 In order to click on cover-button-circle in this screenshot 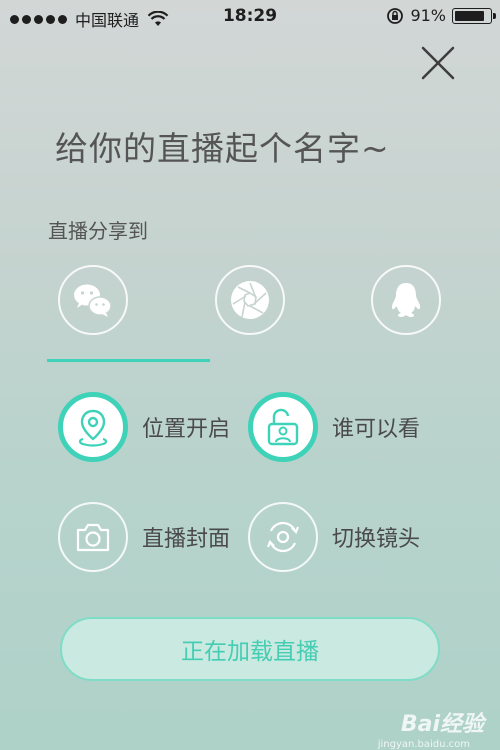, I will do `click(93, 537)`.